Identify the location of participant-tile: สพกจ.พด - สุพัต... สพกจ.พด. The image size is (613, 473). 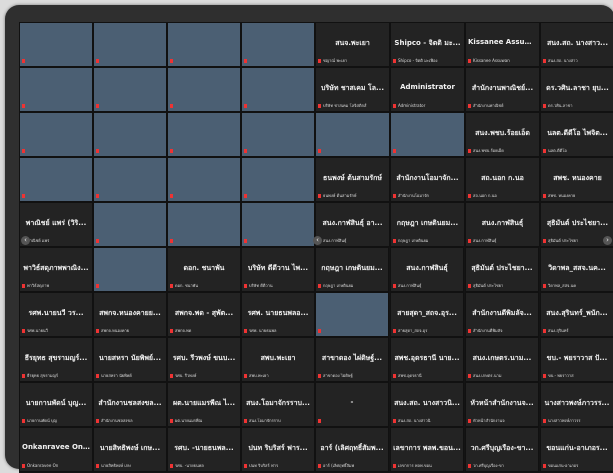
(204, 314).